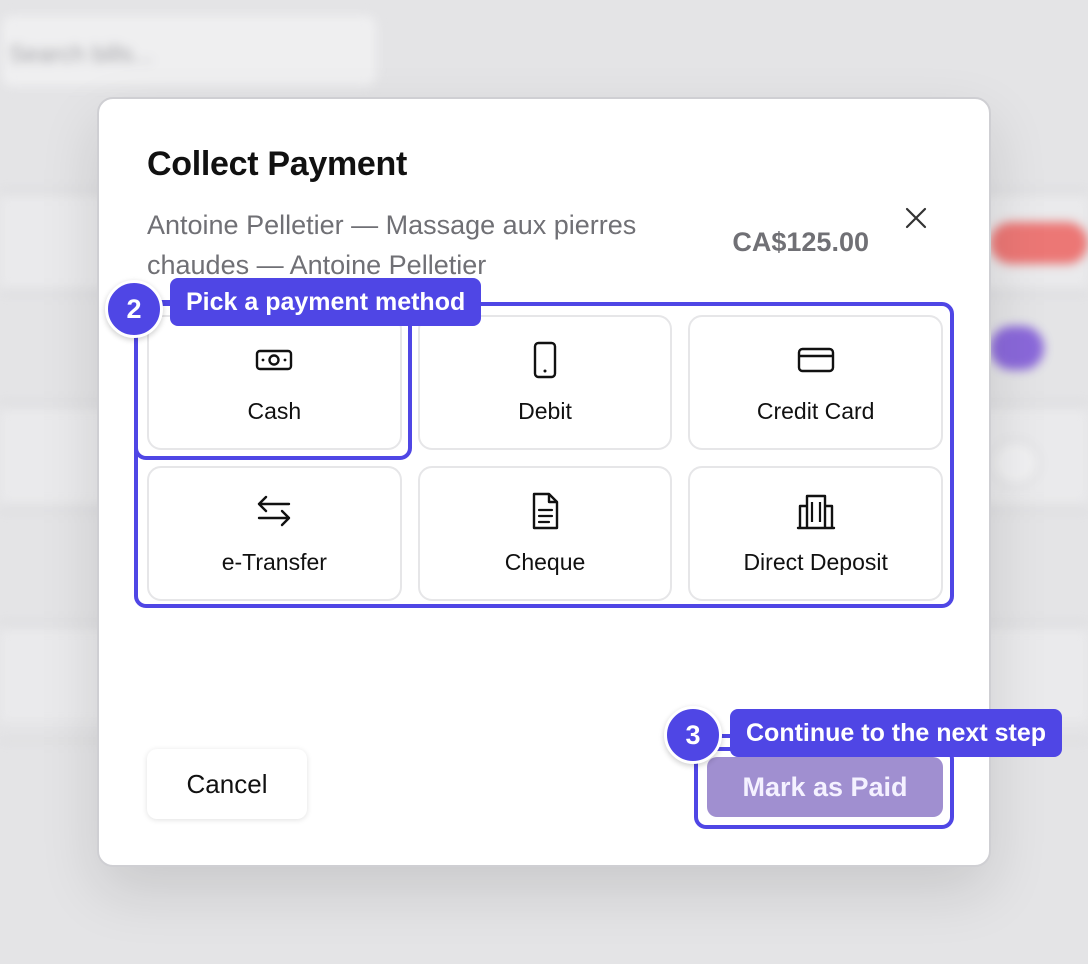 Image resolution: width=1088 pixels, height=964 pixels. What do you see at coordinates (1015, 463) in the screenshot?
I see `background-button` at bounding box center [1015, 463].